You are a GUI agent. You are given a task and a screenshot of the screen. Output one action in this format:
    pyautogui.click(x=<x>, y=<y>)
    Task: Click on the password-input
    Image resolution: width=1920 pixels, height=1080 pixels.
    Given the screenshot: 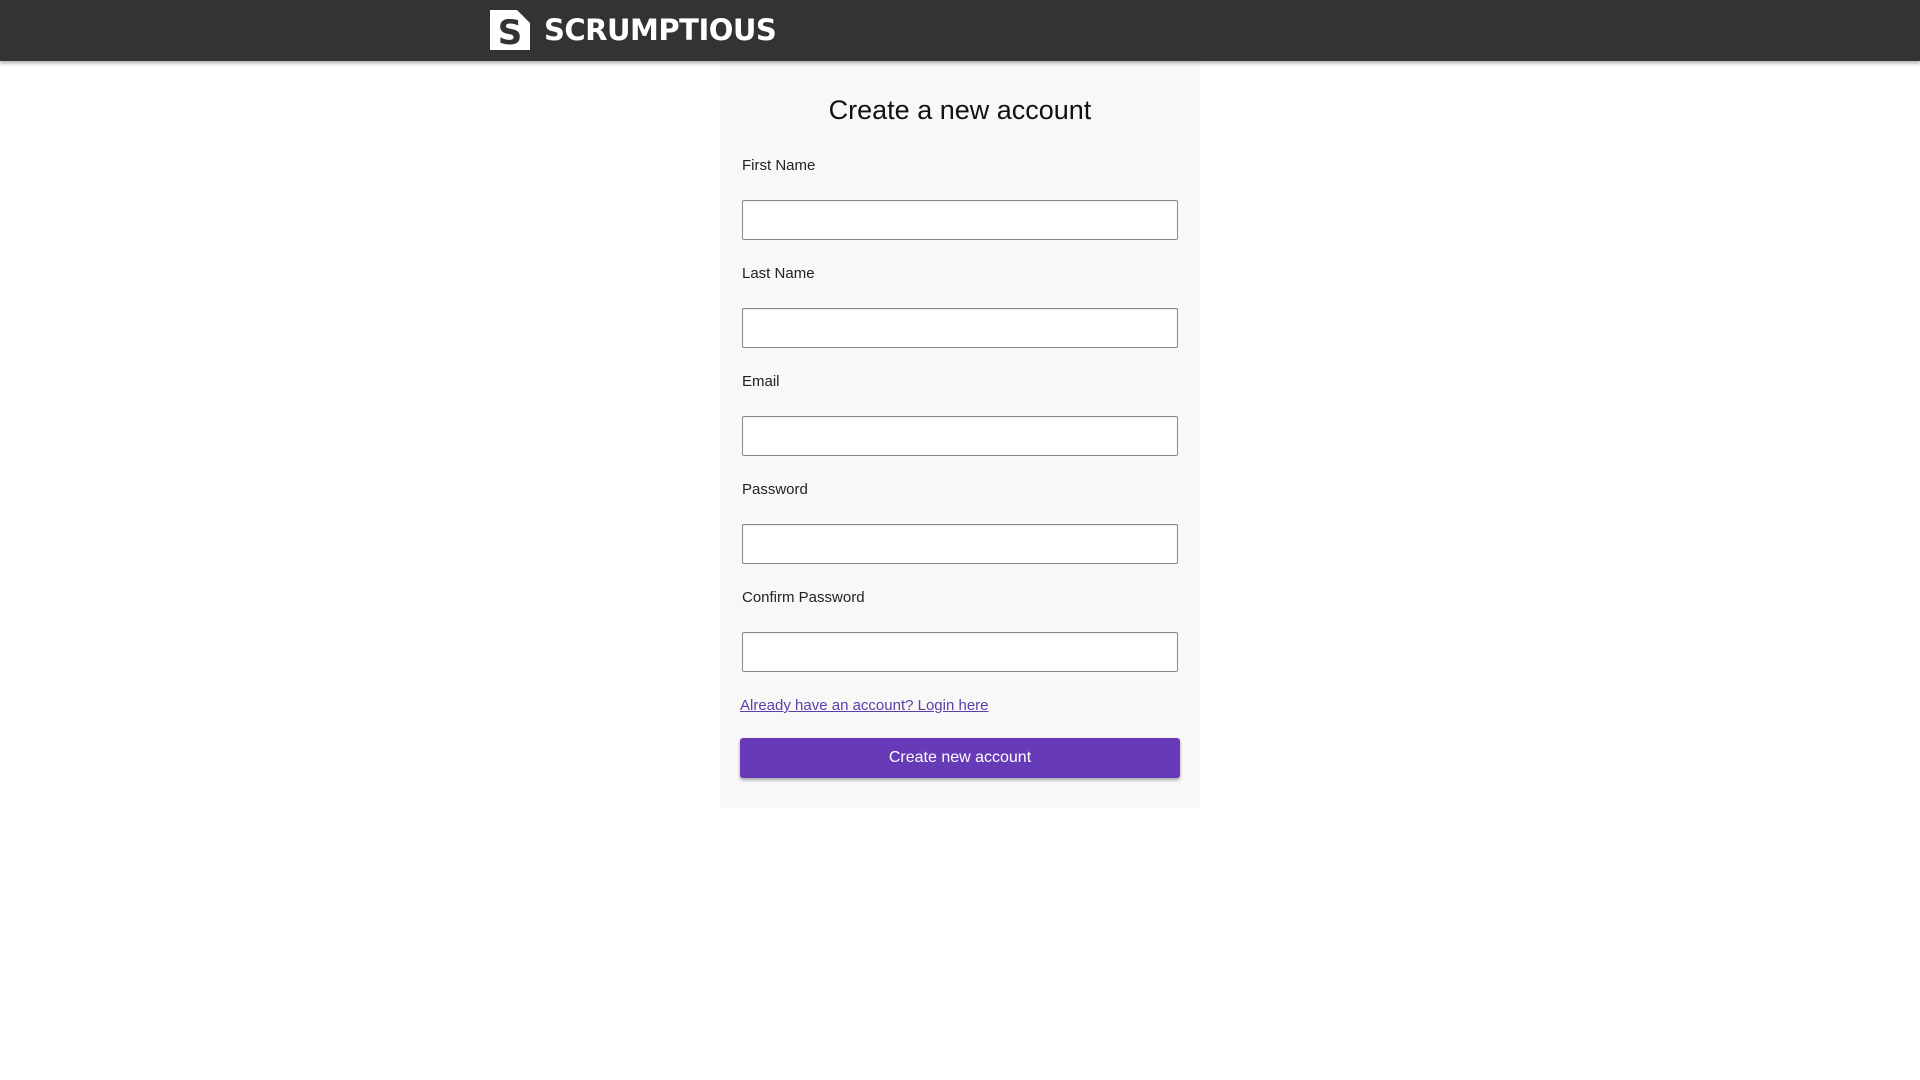 What is the action you would take?
    pyautogui.click(x=960, y=544)
    